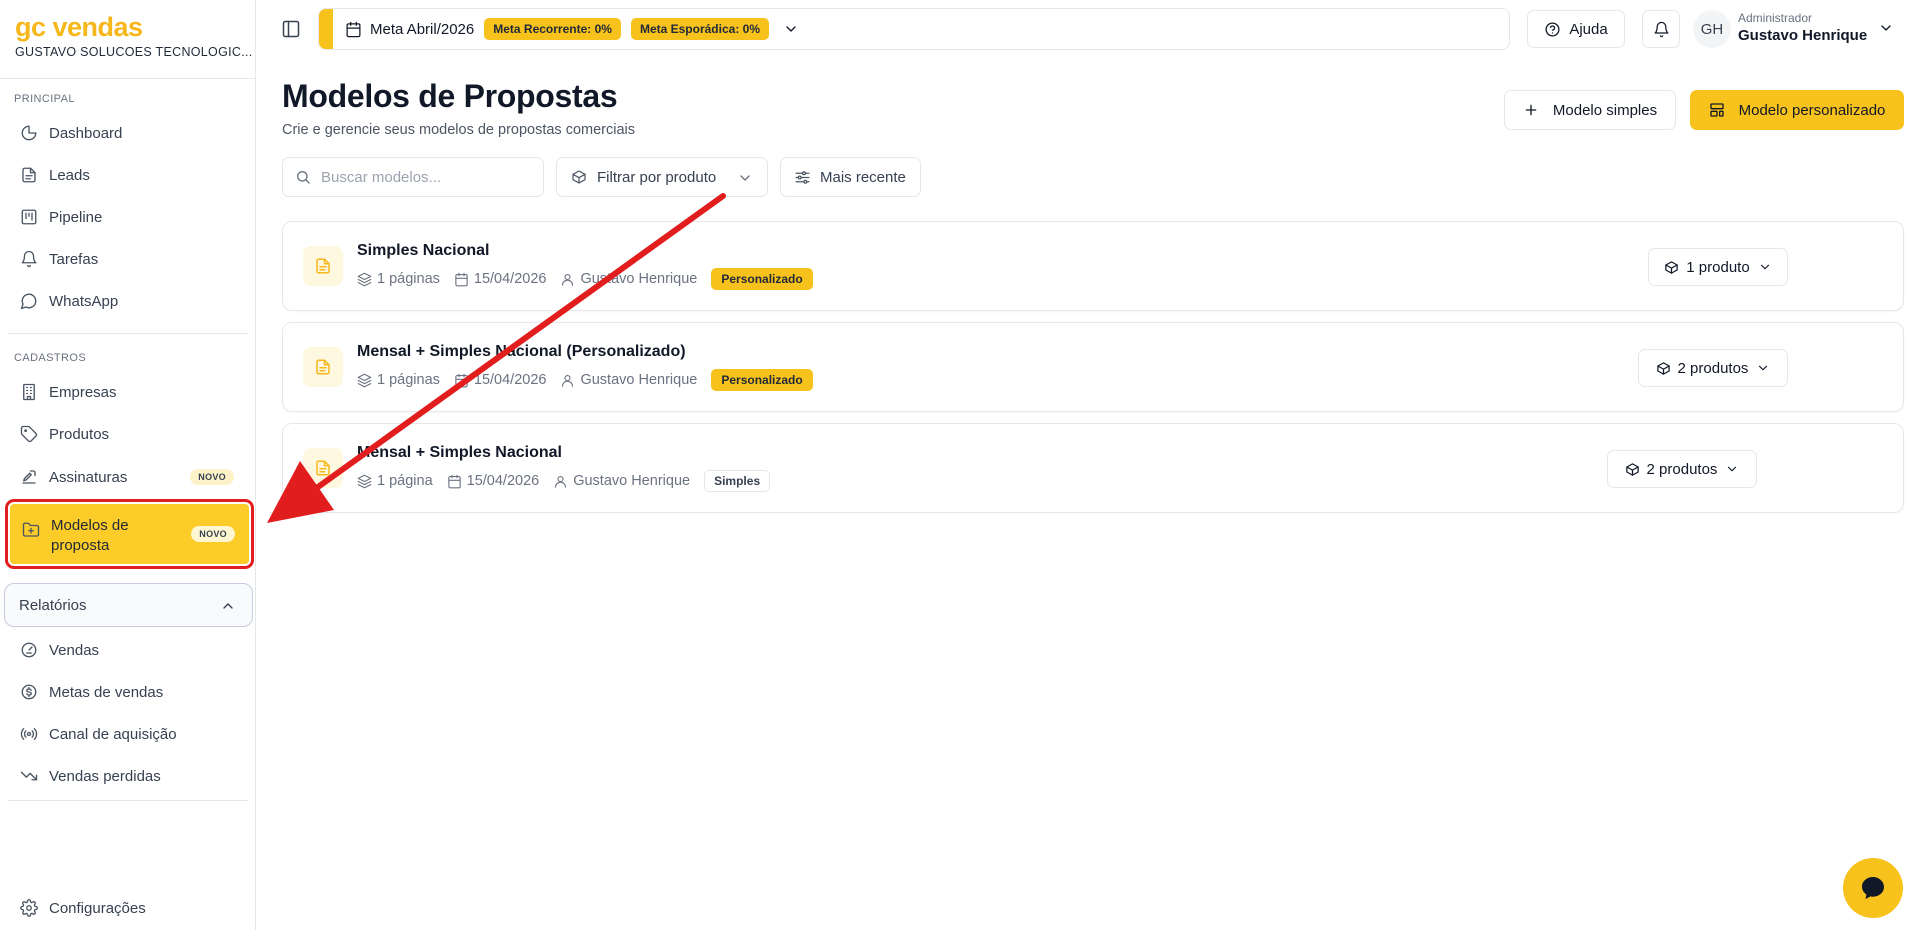 The image size is (1912, 930). I want to click on chat-bubble-icon, so click(1873, 888).